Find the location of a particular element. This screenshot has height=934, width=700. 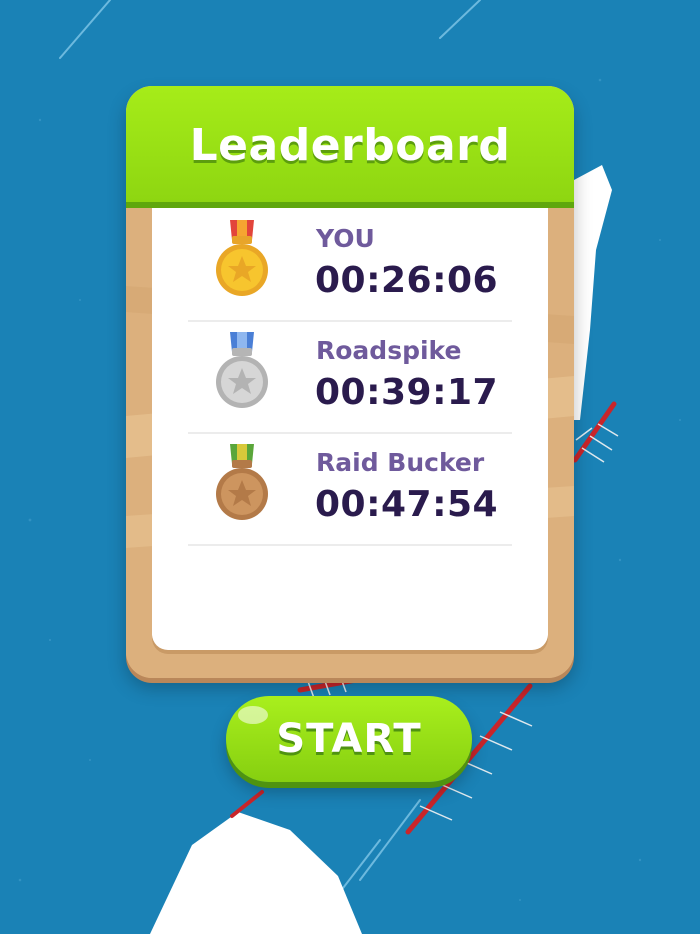

bronze-medal-icon is located at coordinates (242, 482).